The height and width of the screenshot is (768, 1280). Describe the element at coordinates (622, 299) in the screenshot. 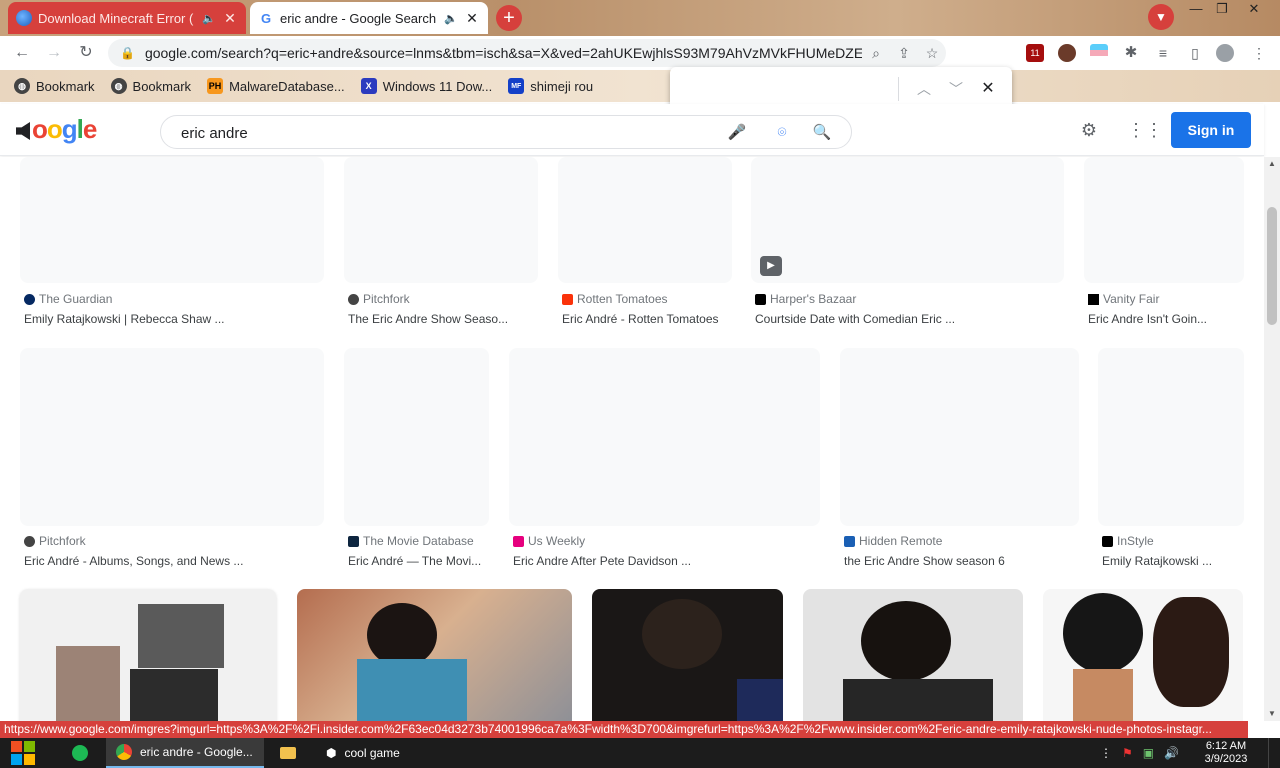

I see `source-label: Rotten Tomatoes` at that location.